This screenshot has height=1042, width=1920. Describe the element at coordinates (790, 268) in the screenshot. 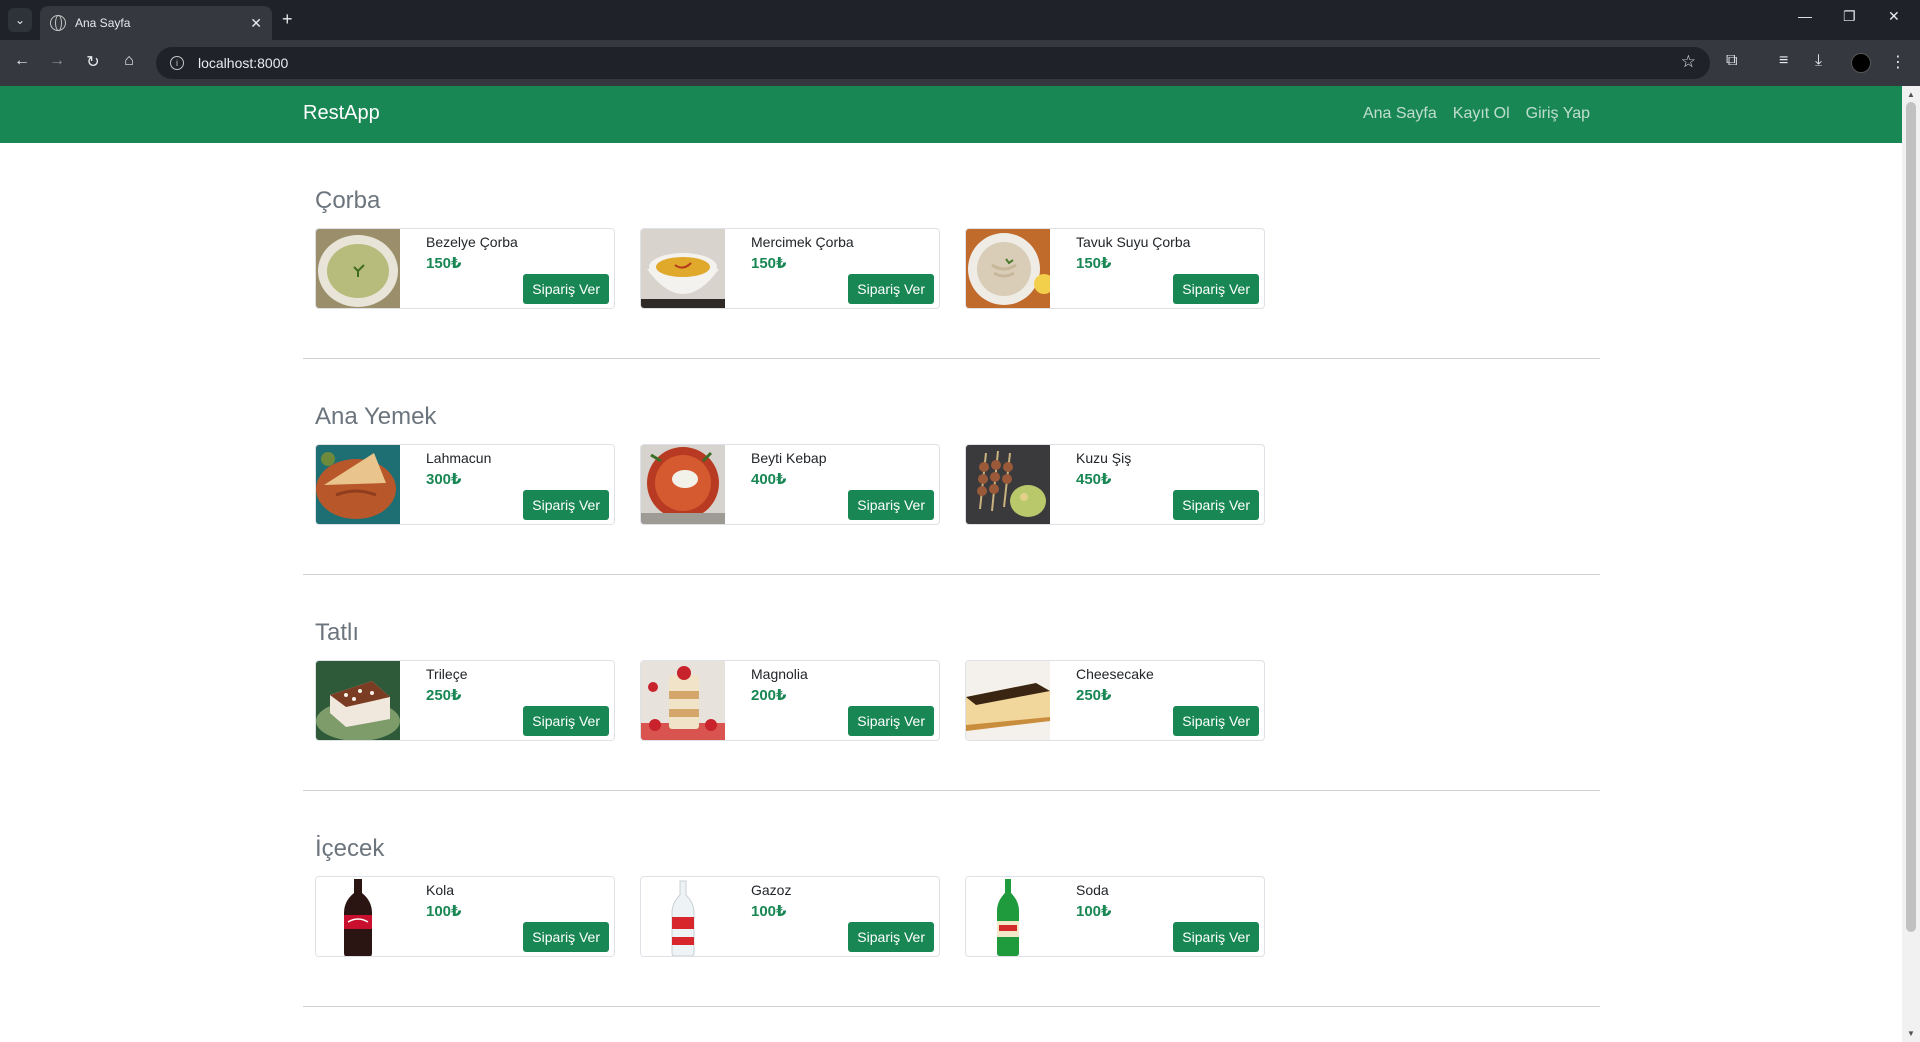

I see `menu-card: Mercimek Çorba 150₺ Sipariş Ver` at that location.